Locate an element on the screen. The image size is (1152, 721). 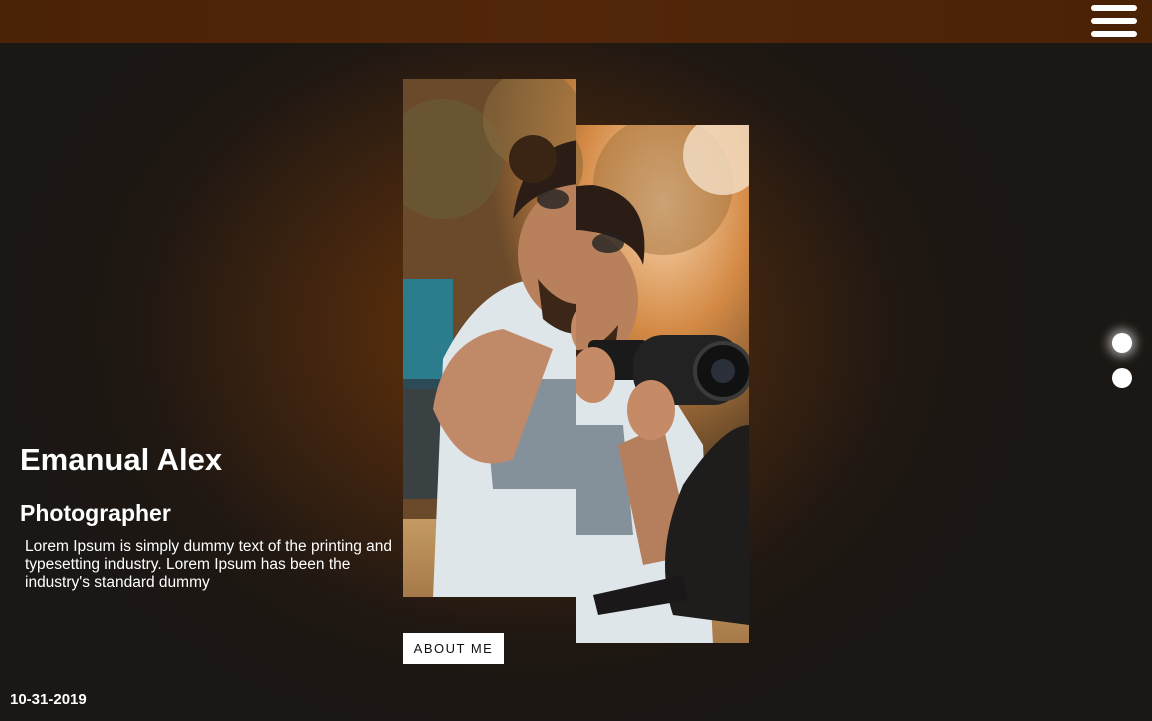
profile-role: Photographer is located at coordinates (95, 513).